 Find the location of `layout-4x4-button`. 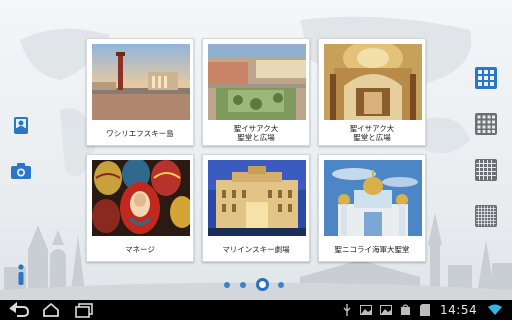

layout-4x4-button is located at coordinates (486, 170).